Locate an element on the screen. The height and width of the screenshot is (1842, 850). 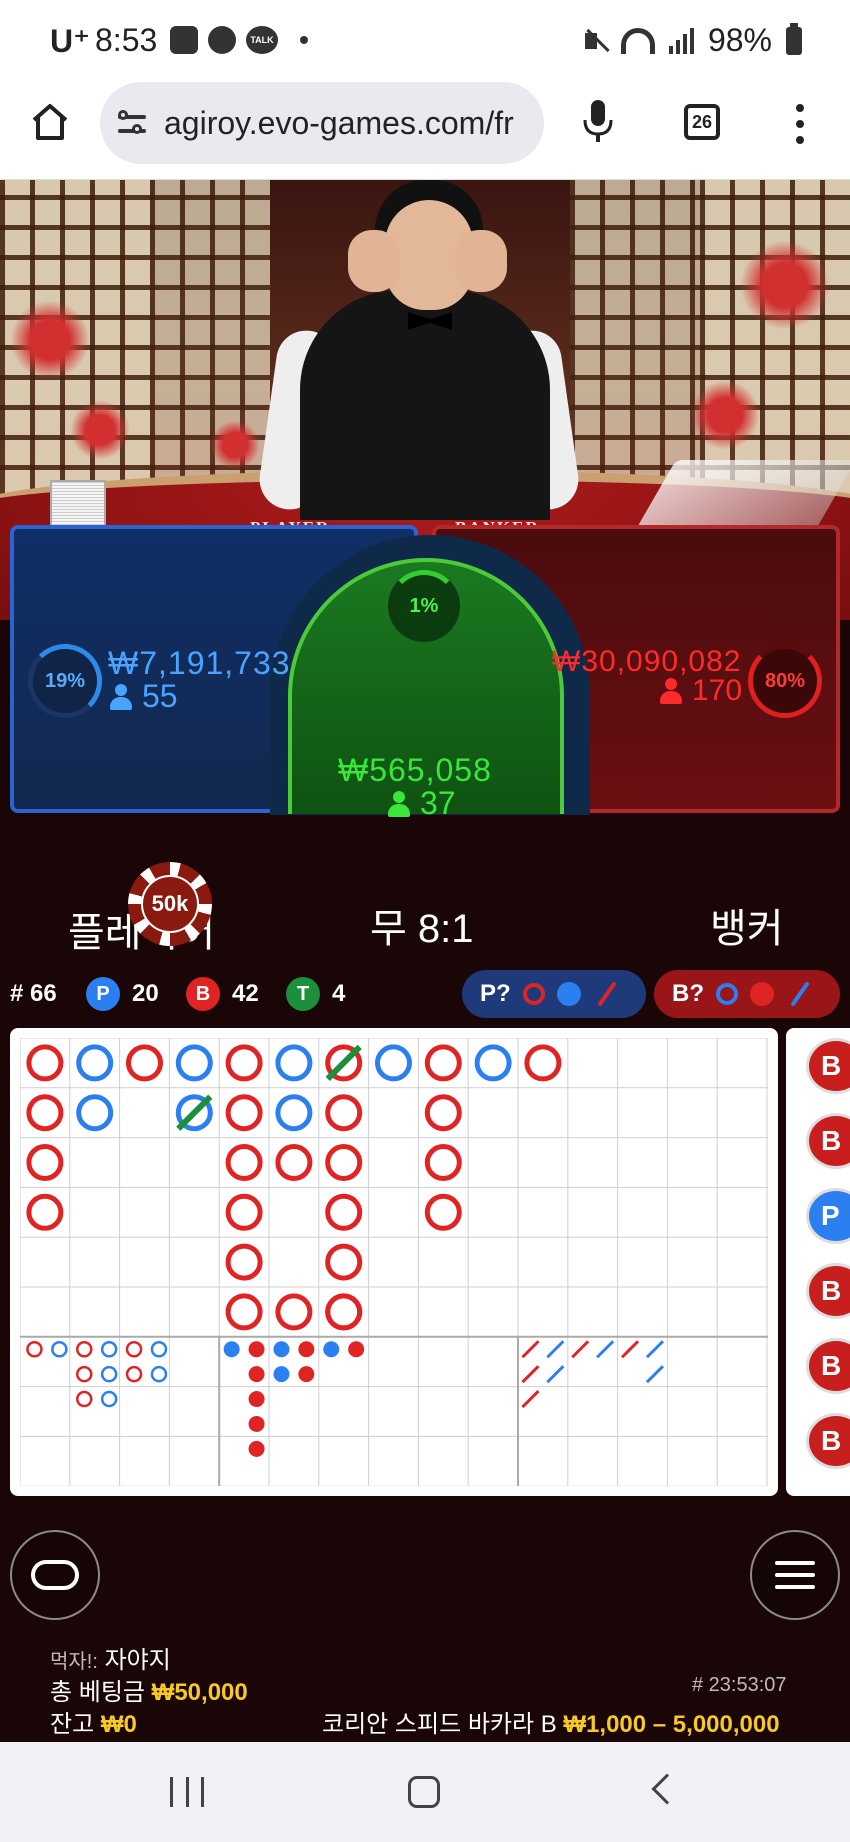
banker-wins: B 42 is located at coordinates (222, 994).